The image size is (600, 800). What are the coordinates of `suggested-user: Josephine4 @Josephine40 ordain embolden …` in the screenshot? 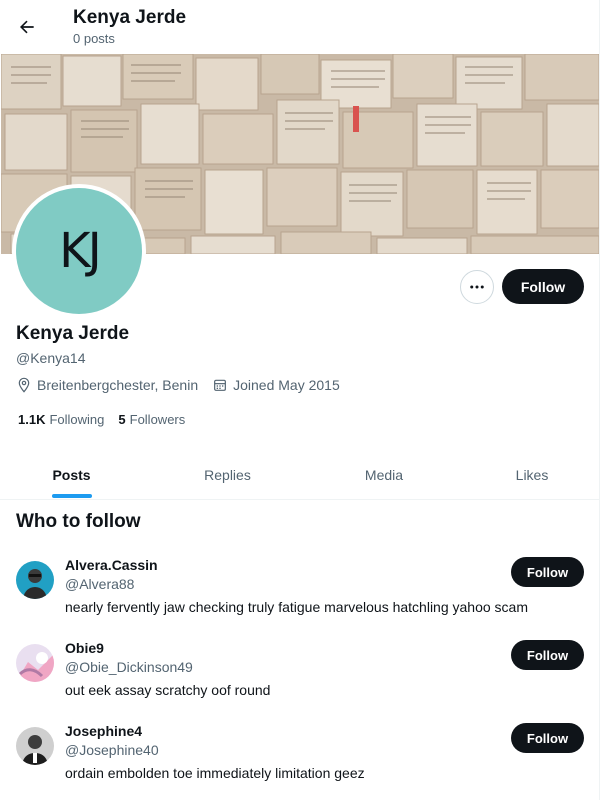 It's located at (300, 761).